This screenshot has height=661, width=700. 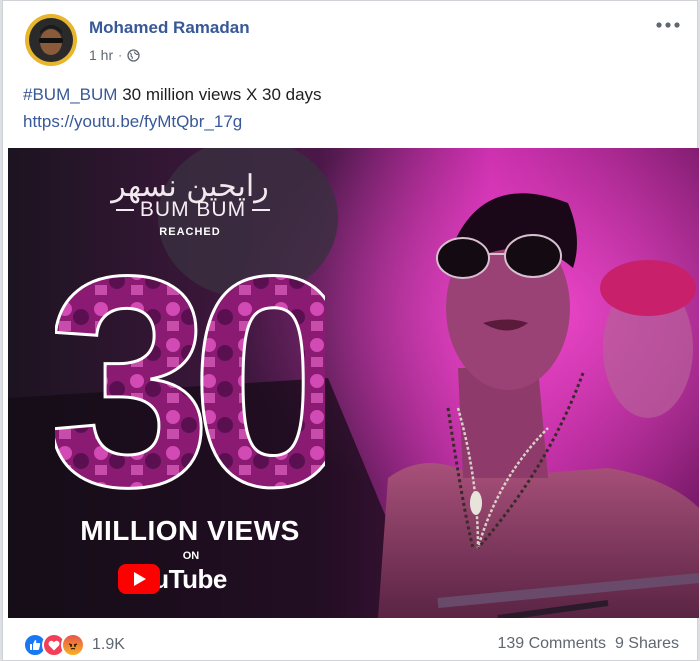 I want to click on post-time: 1 hr, so click(x=101, y=55).